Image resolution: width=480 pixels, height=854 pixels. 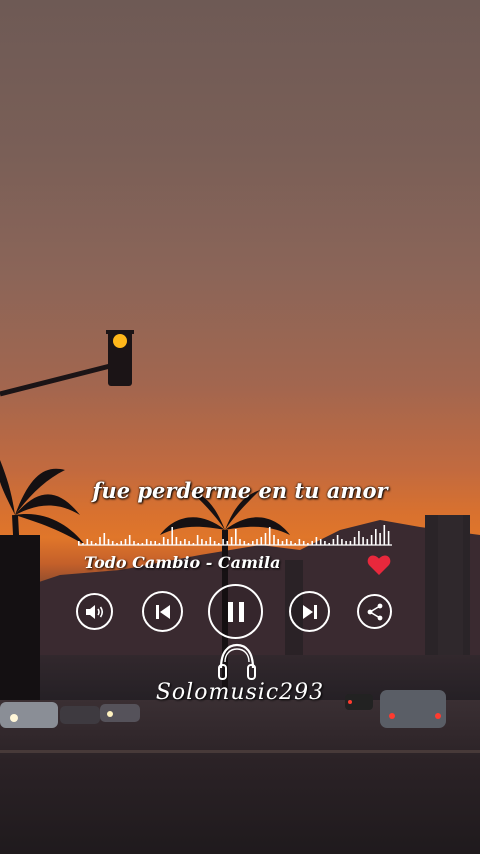 I want to click on play-pause-button, so click(x=235, y=611).